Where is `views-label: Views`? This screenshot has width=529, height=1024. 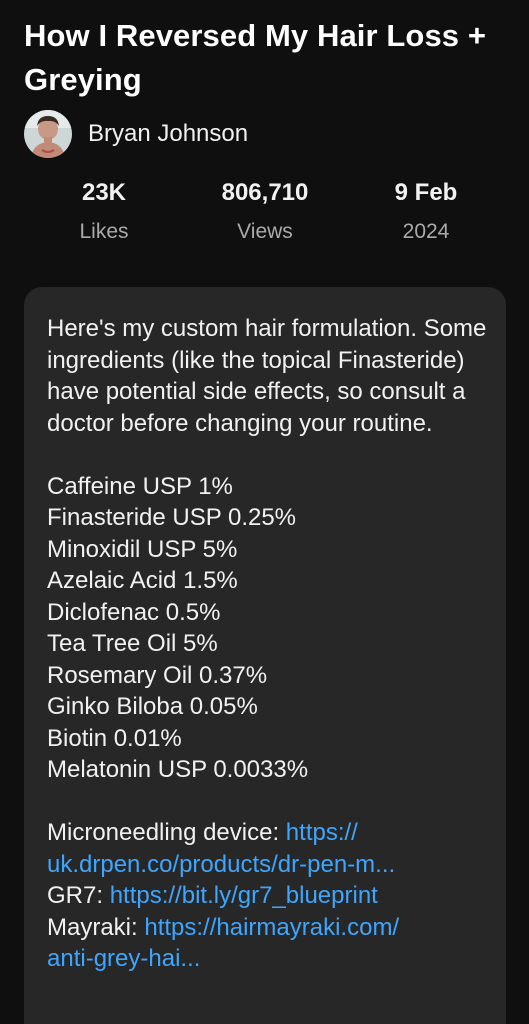
views-label: Views is located at coordinates (265, 231).